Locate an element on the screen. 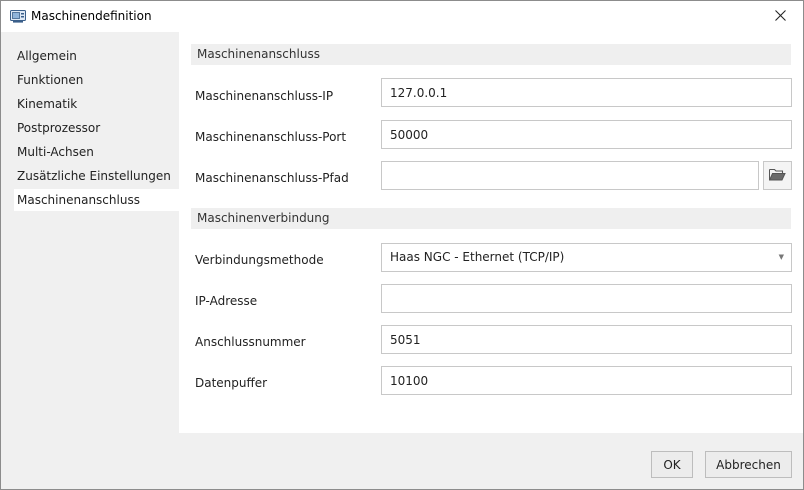 The width and height of the screenshot is (804, 490). nav-item-allgemein: Allgemein is located at coordinates (96, 56).